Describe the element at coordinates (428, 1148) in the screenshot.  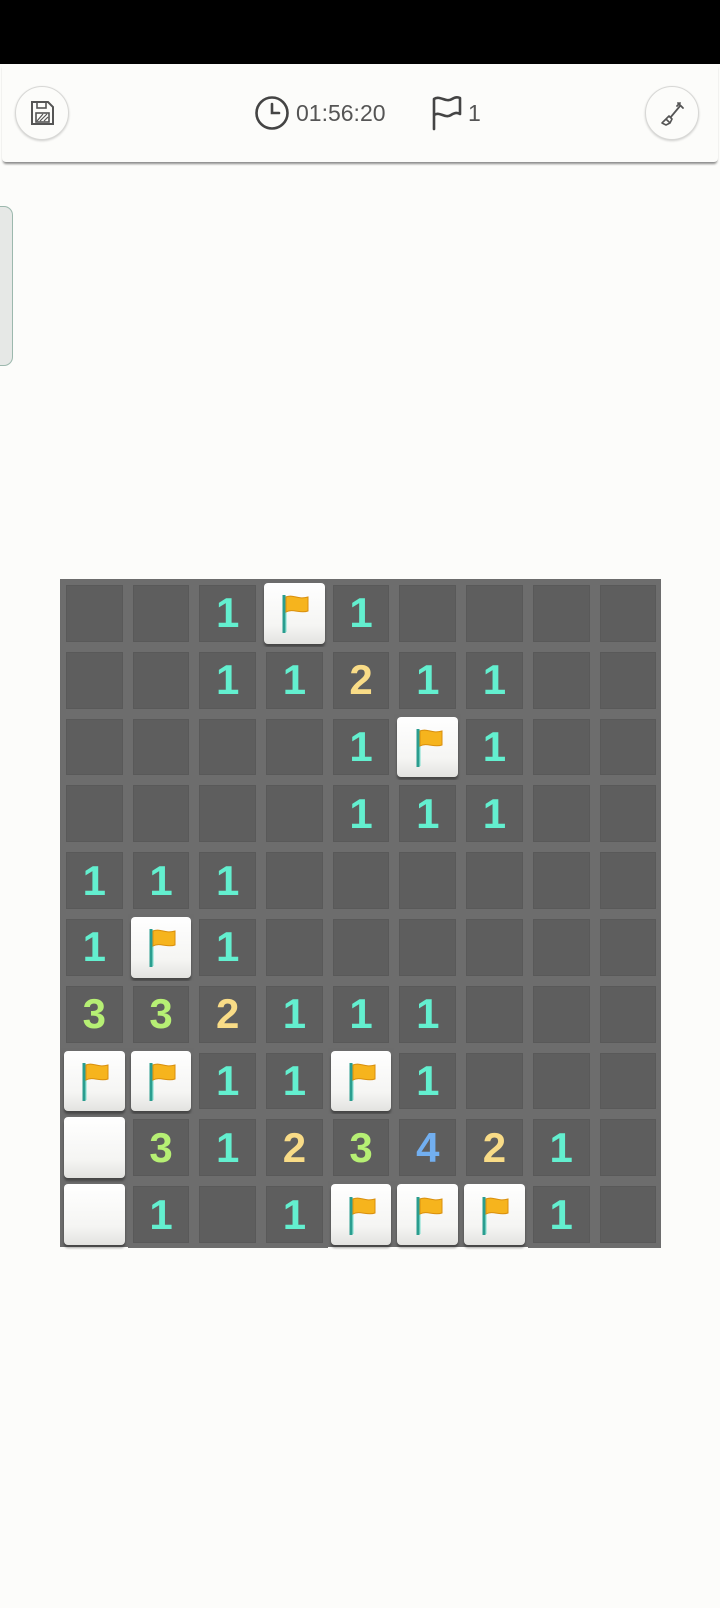
I see `number-cell: 4` at that location.